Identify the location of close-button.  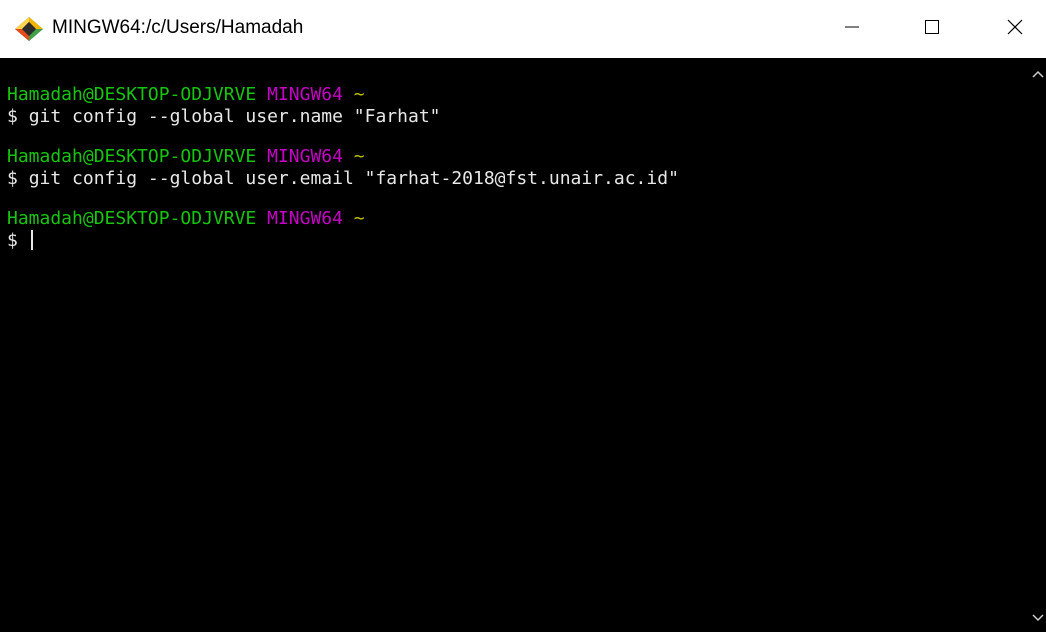
(1015, 29).